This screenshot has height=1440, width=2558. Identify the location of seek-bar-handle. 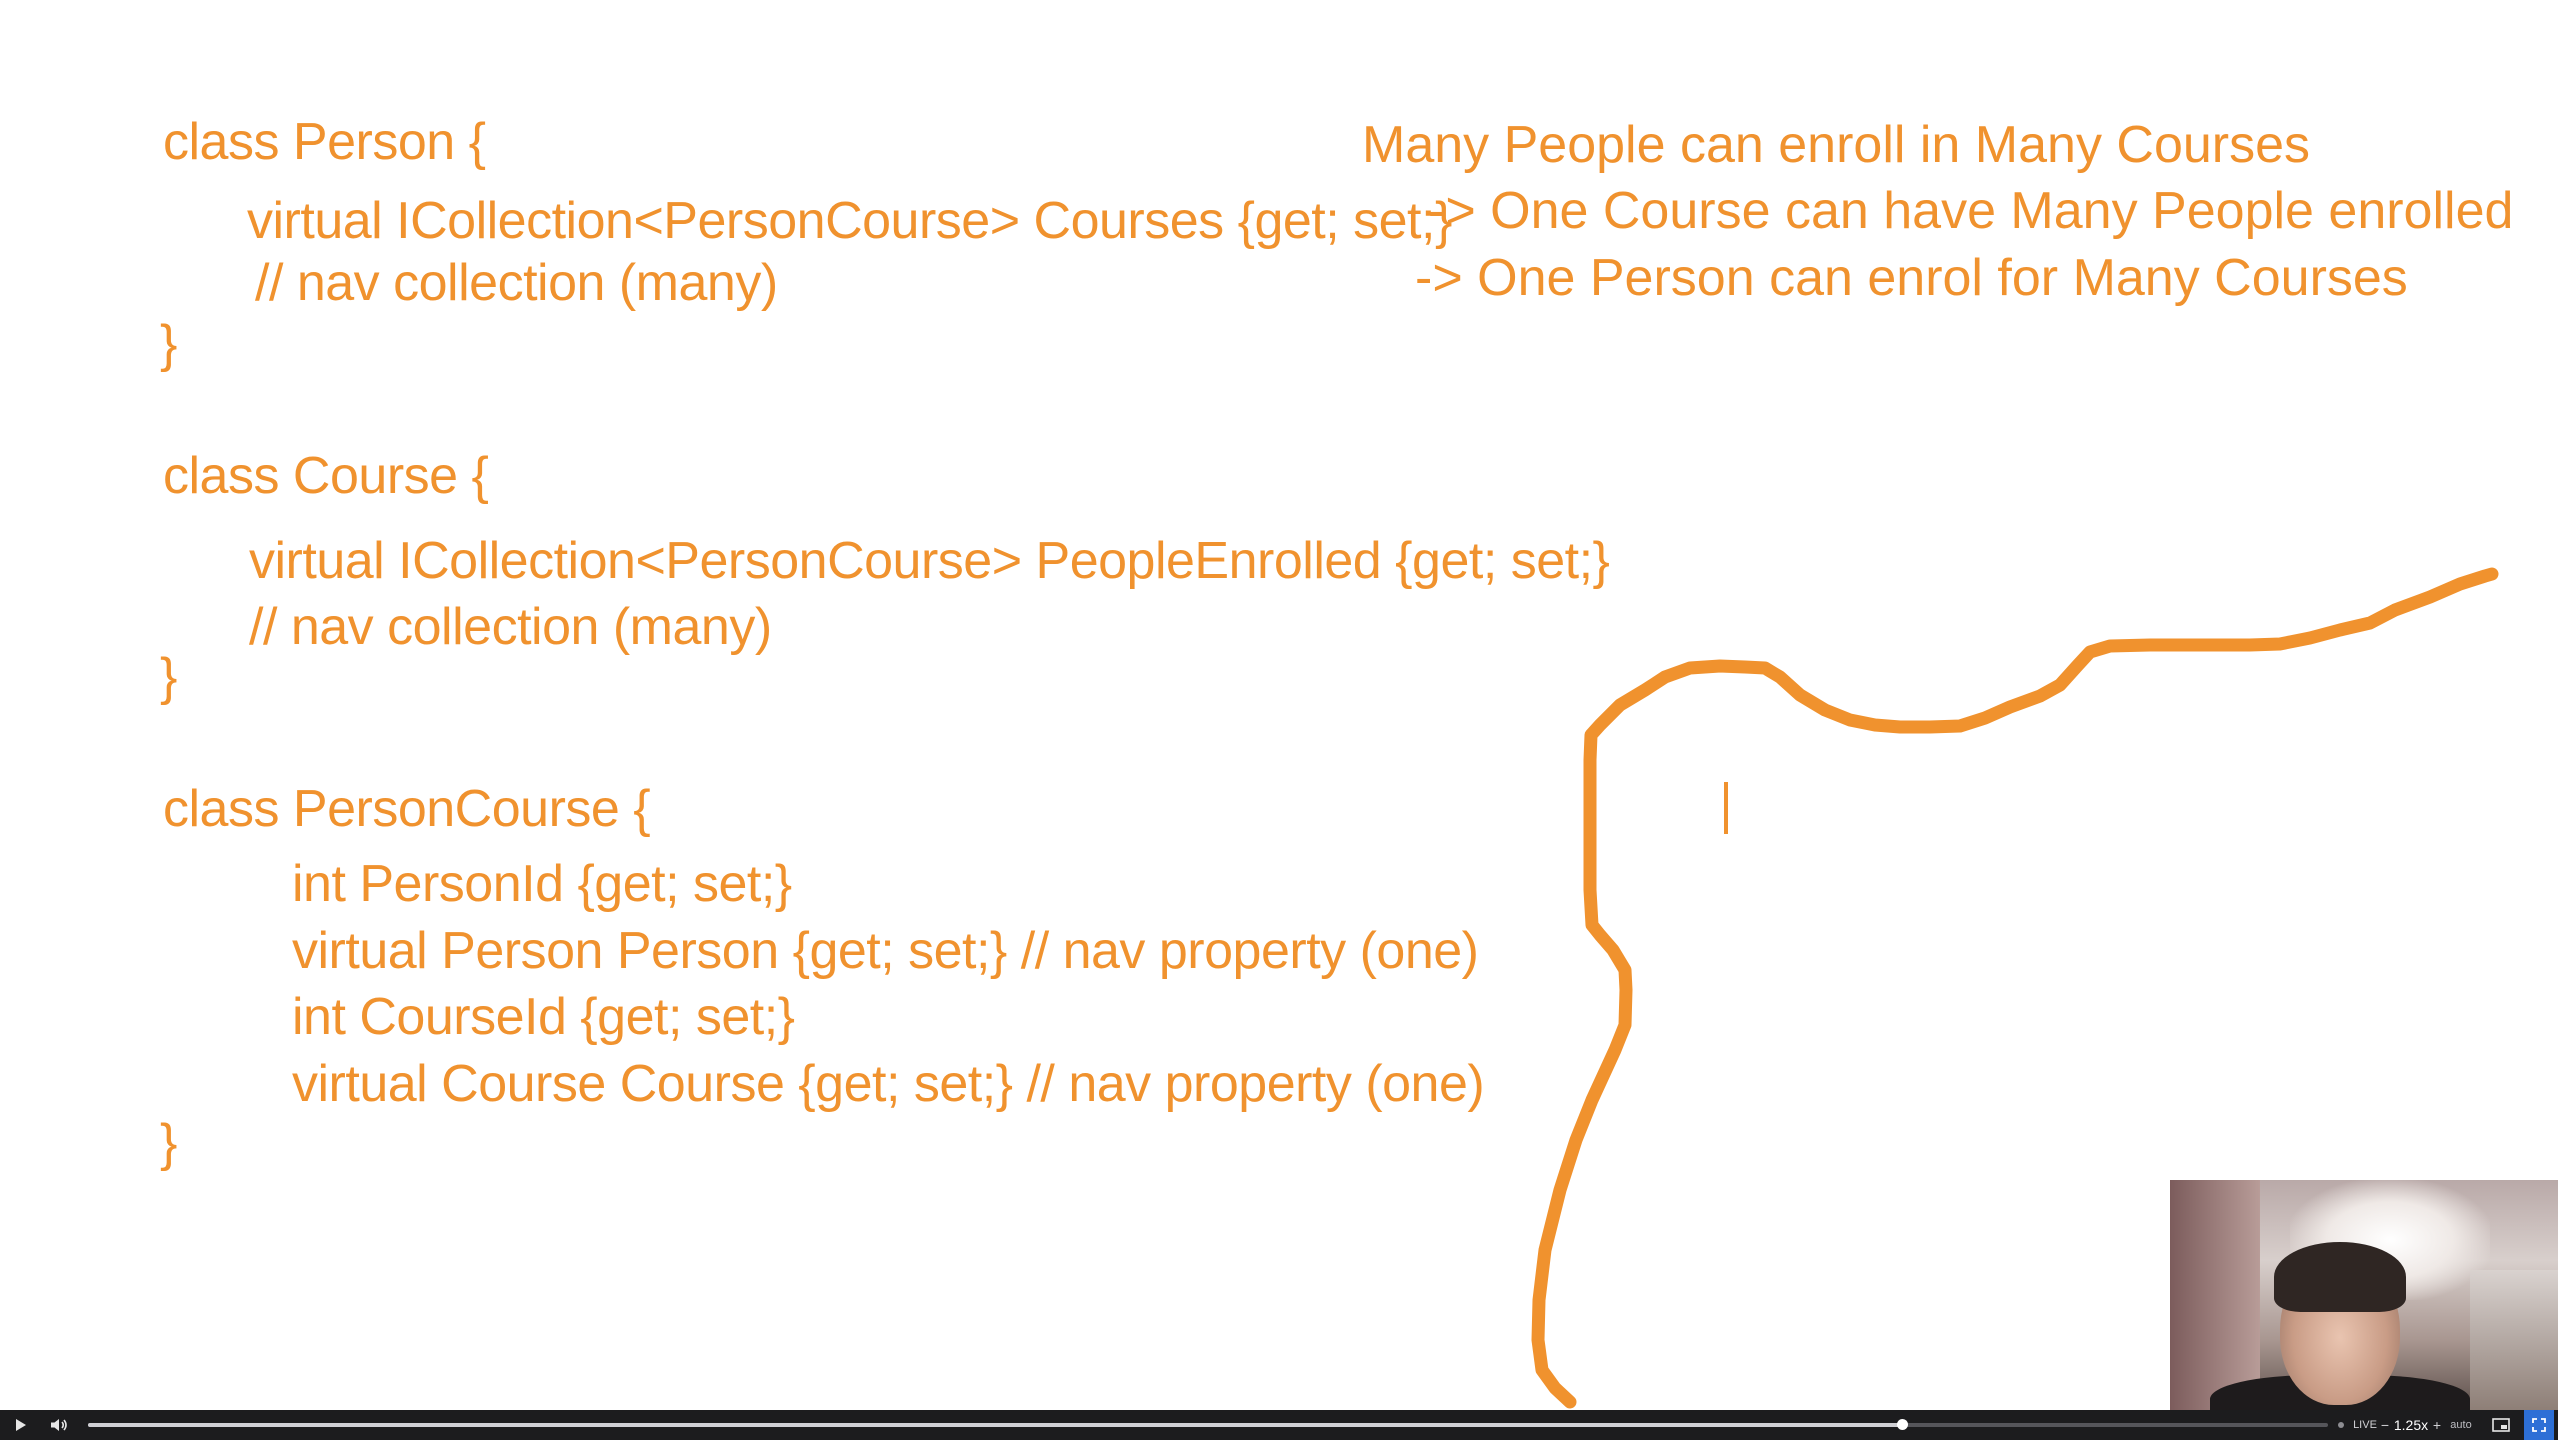
(1903, 1424).